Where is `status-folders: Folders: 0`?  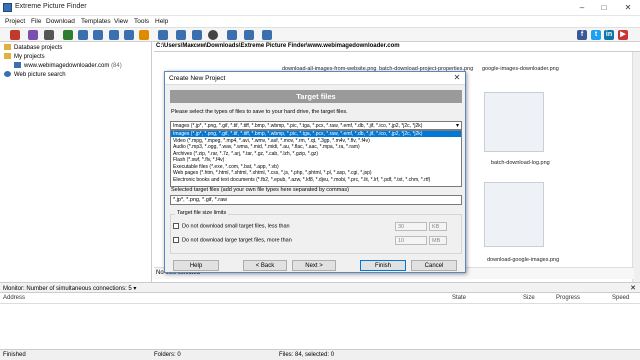
status-folders: Folders: 0 is located at coordinates (167, 355).